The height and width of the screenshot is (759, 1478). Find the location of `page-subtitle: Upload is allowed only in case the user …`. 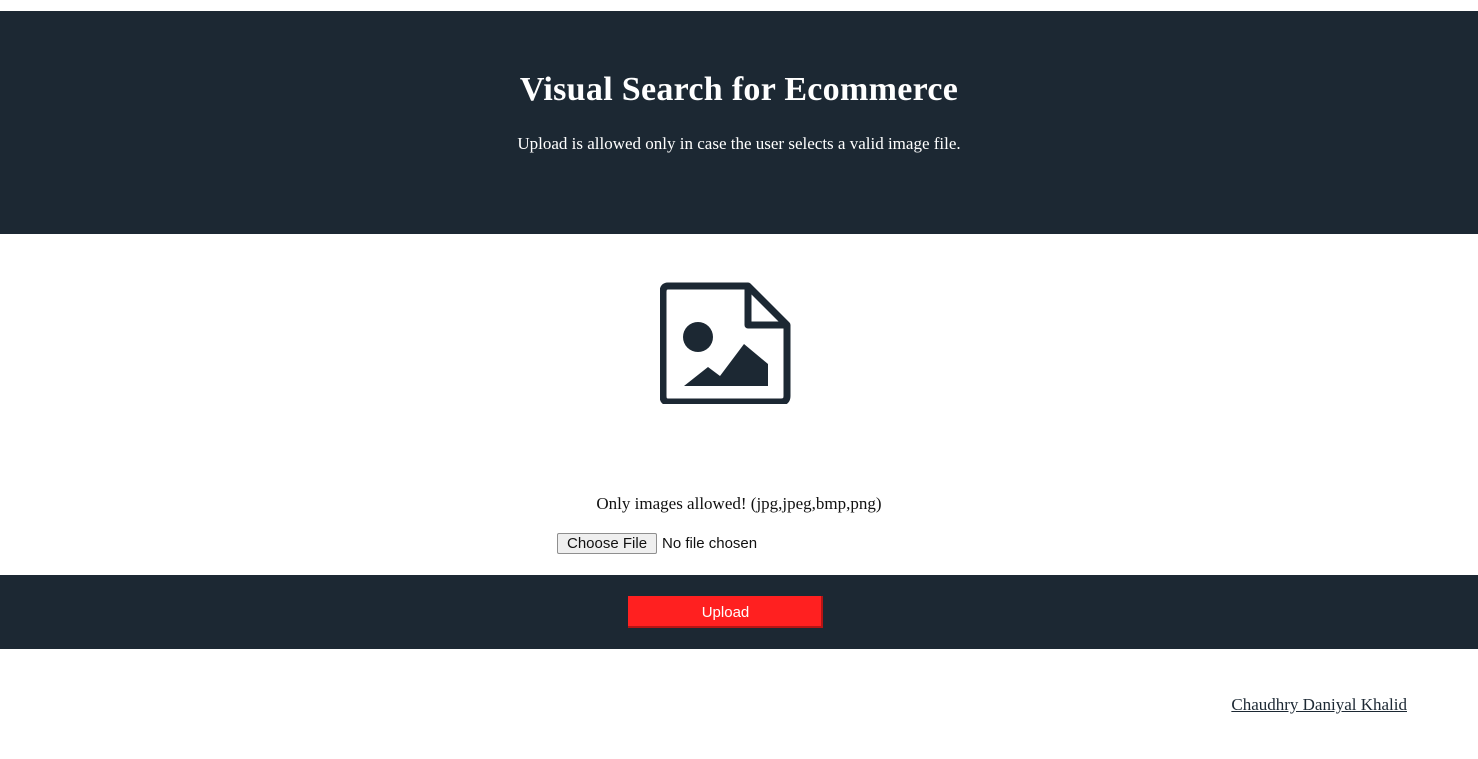

page-subtitle: Upload is allowed only in case the user … is located at coordinates (739, 143).